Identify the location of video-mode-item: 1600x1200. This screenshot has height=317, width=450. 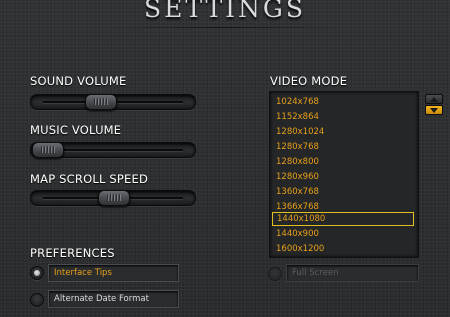
(343, 249).